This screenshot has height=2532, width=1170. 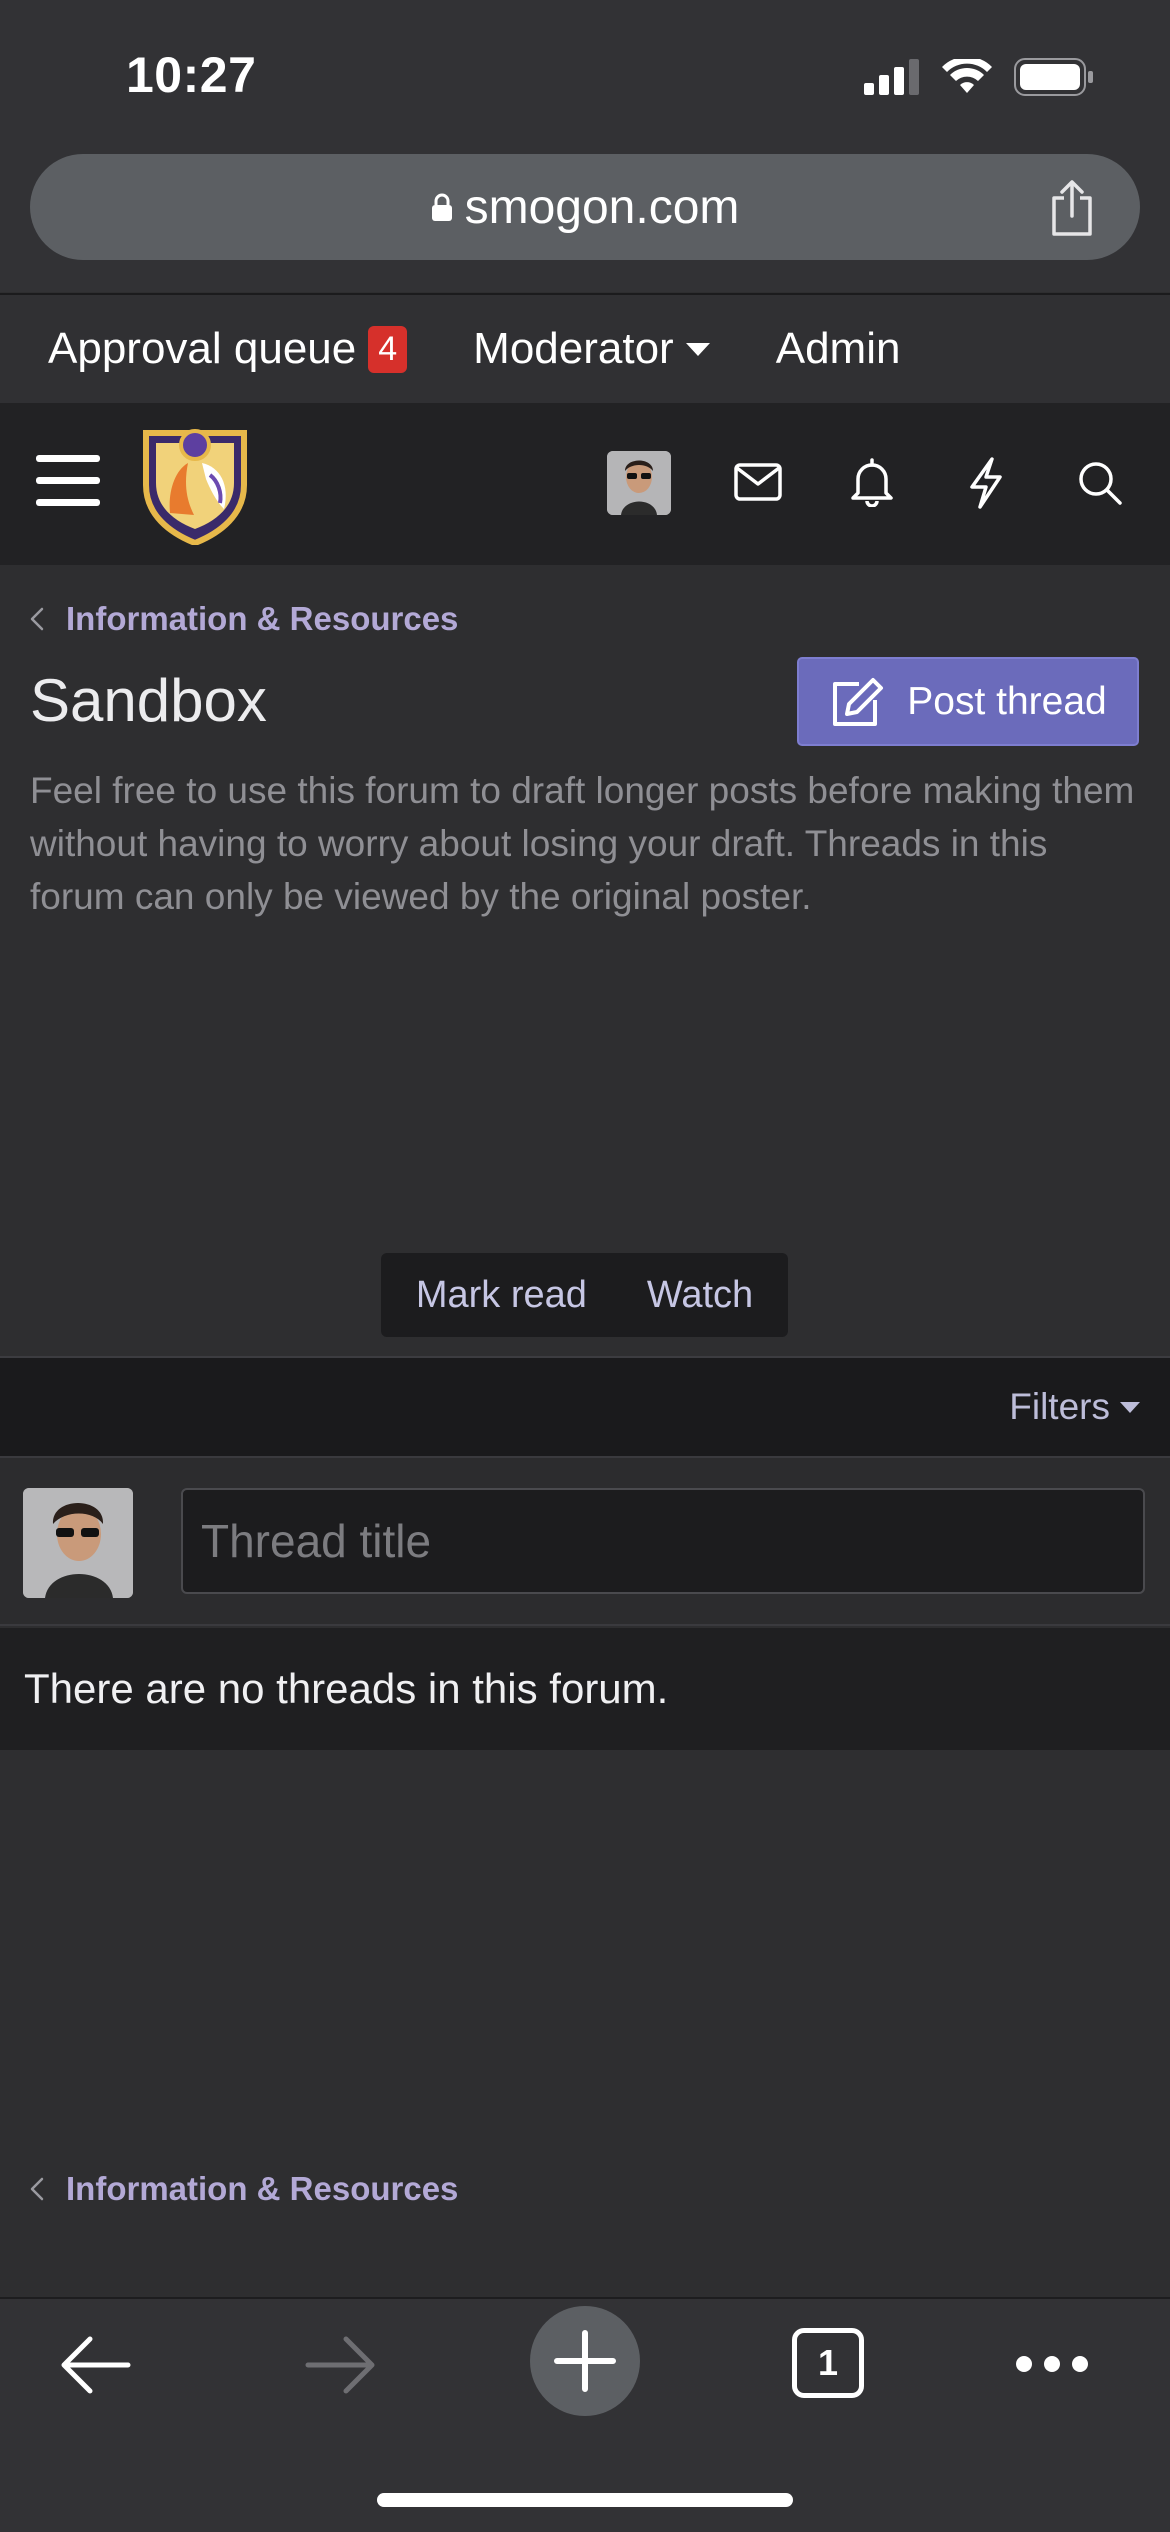 I want to click on tabs-button: 1, so click(x=828, y=2363).